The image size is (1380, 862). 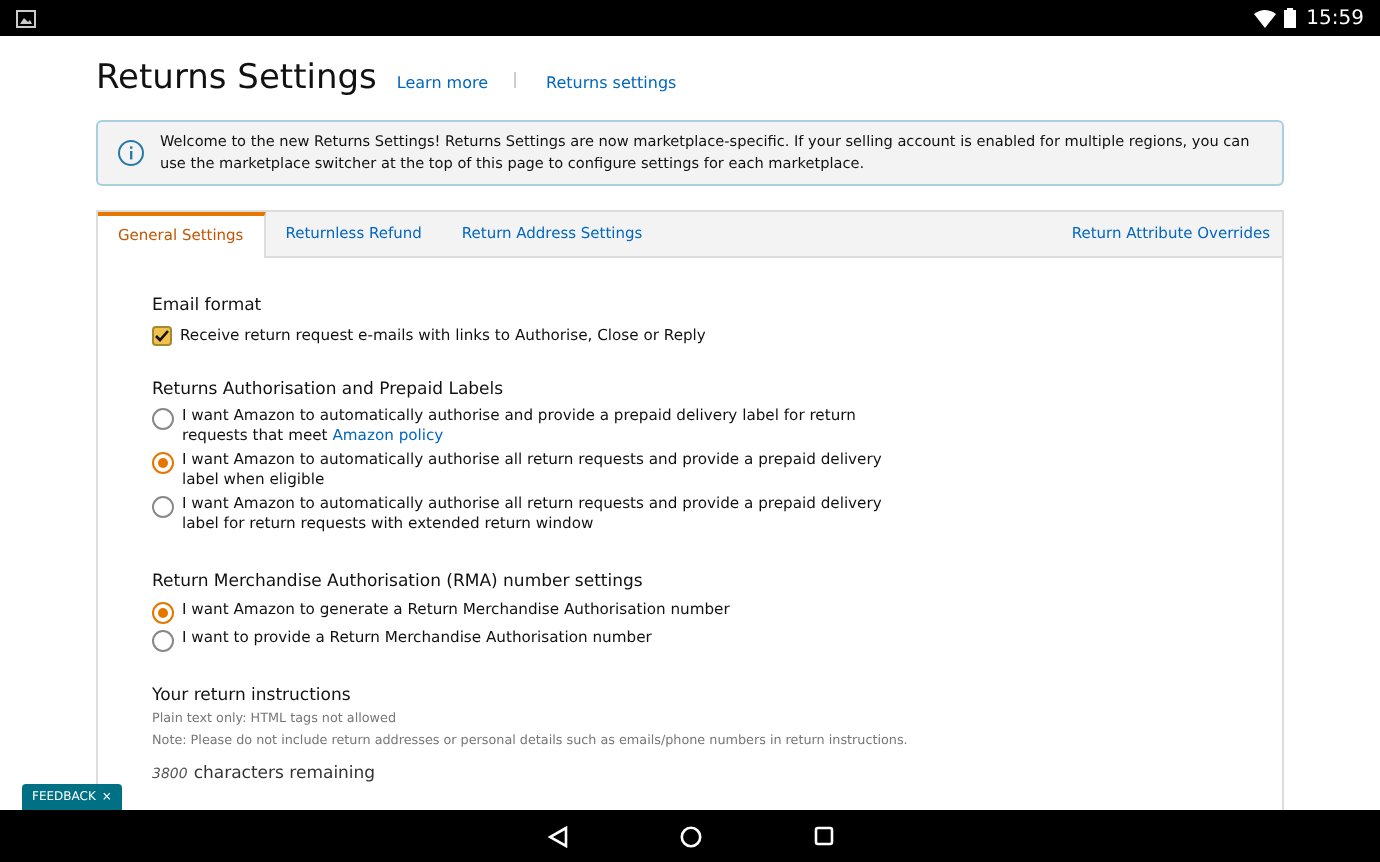 I want to click on home-icon, so click(x=690, y=836).